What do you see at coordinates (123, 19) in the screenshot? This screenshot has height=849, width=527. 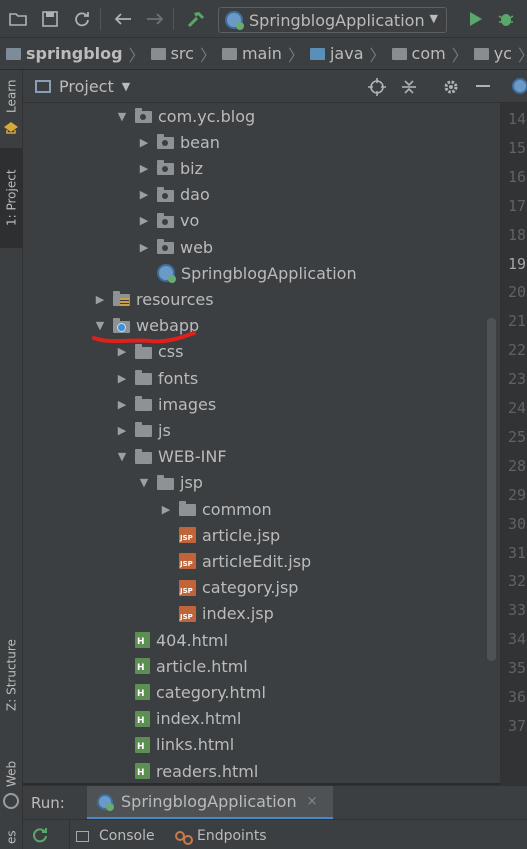 I see `back-arrow-icon` at bounding box center [123, 19].